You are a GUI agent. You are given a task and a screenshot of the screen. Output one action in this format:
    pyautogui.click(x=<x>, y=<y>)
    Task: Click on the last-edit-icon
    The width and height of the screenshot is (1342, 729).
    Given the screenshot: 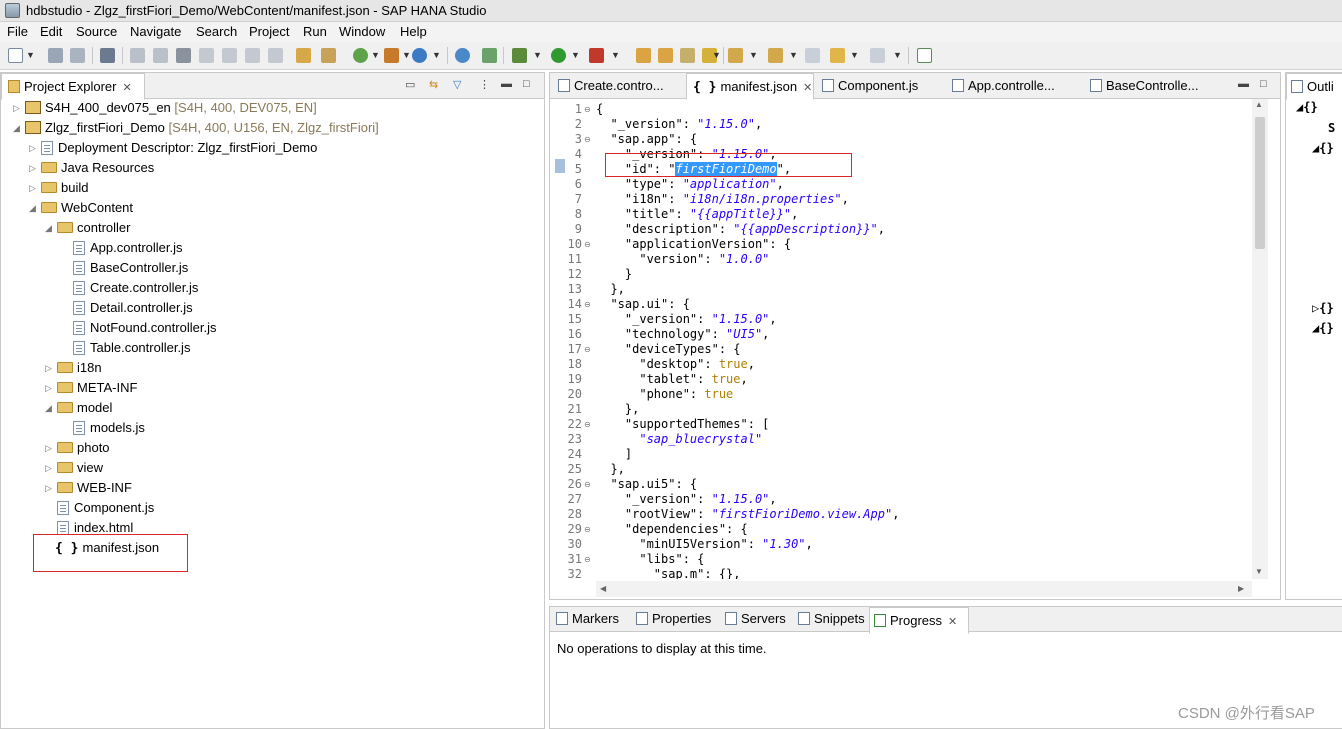 What is the action you would take?
    pyautogui.click(x=812, y=55)
    